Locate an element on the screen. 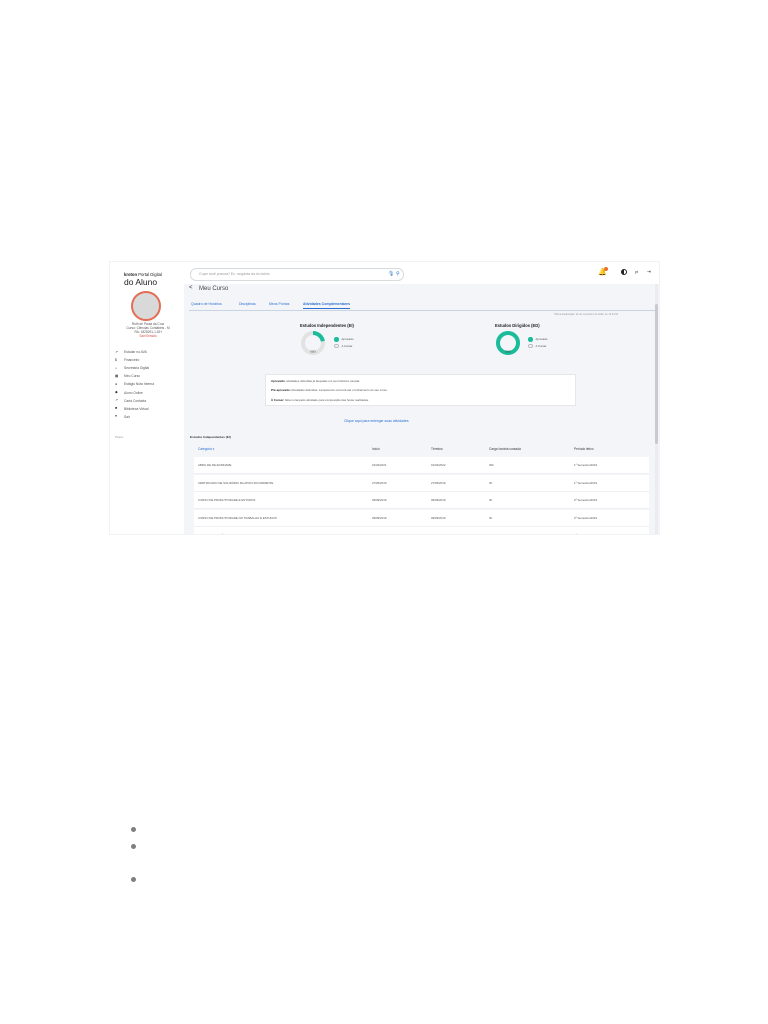 Image resolution: width=768 pixels, height=1024 pixels. legend-ed: Aprovado A Cursar is located at coordinates (537, 342).